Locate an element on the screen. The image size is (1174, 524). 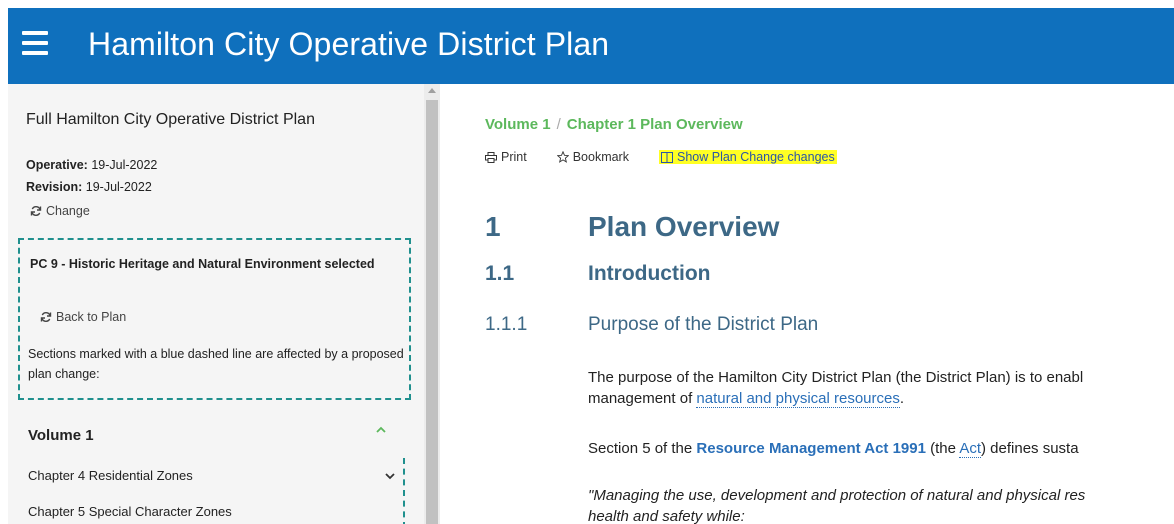
heading-2-number: 1.1 is located at coordinates (500, 273).